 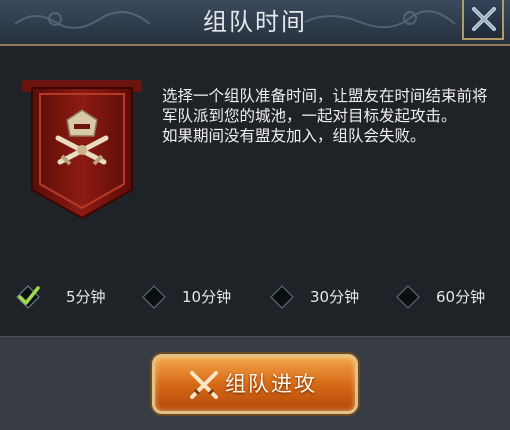 I want to click on option-30-minutes: 30分钟, so click(x=325, y=297).